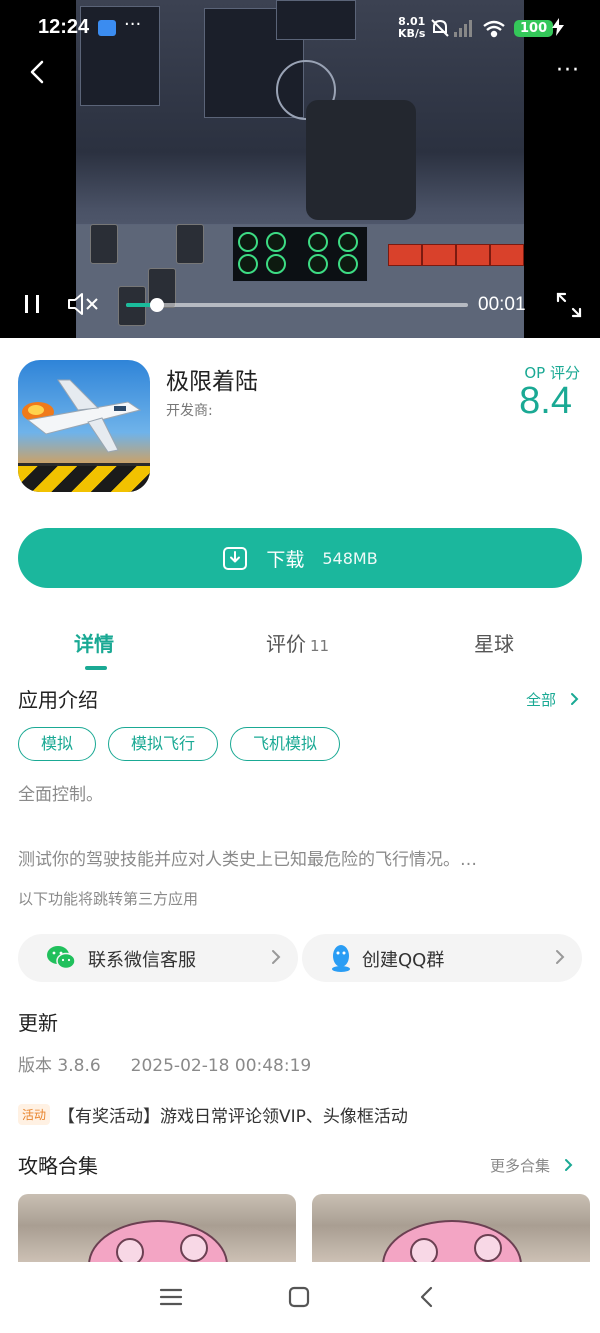  What do you see at coordinates (96, 668) in the screenshot?
I see `tab-active-indicator` at bounding box center [96, 668].